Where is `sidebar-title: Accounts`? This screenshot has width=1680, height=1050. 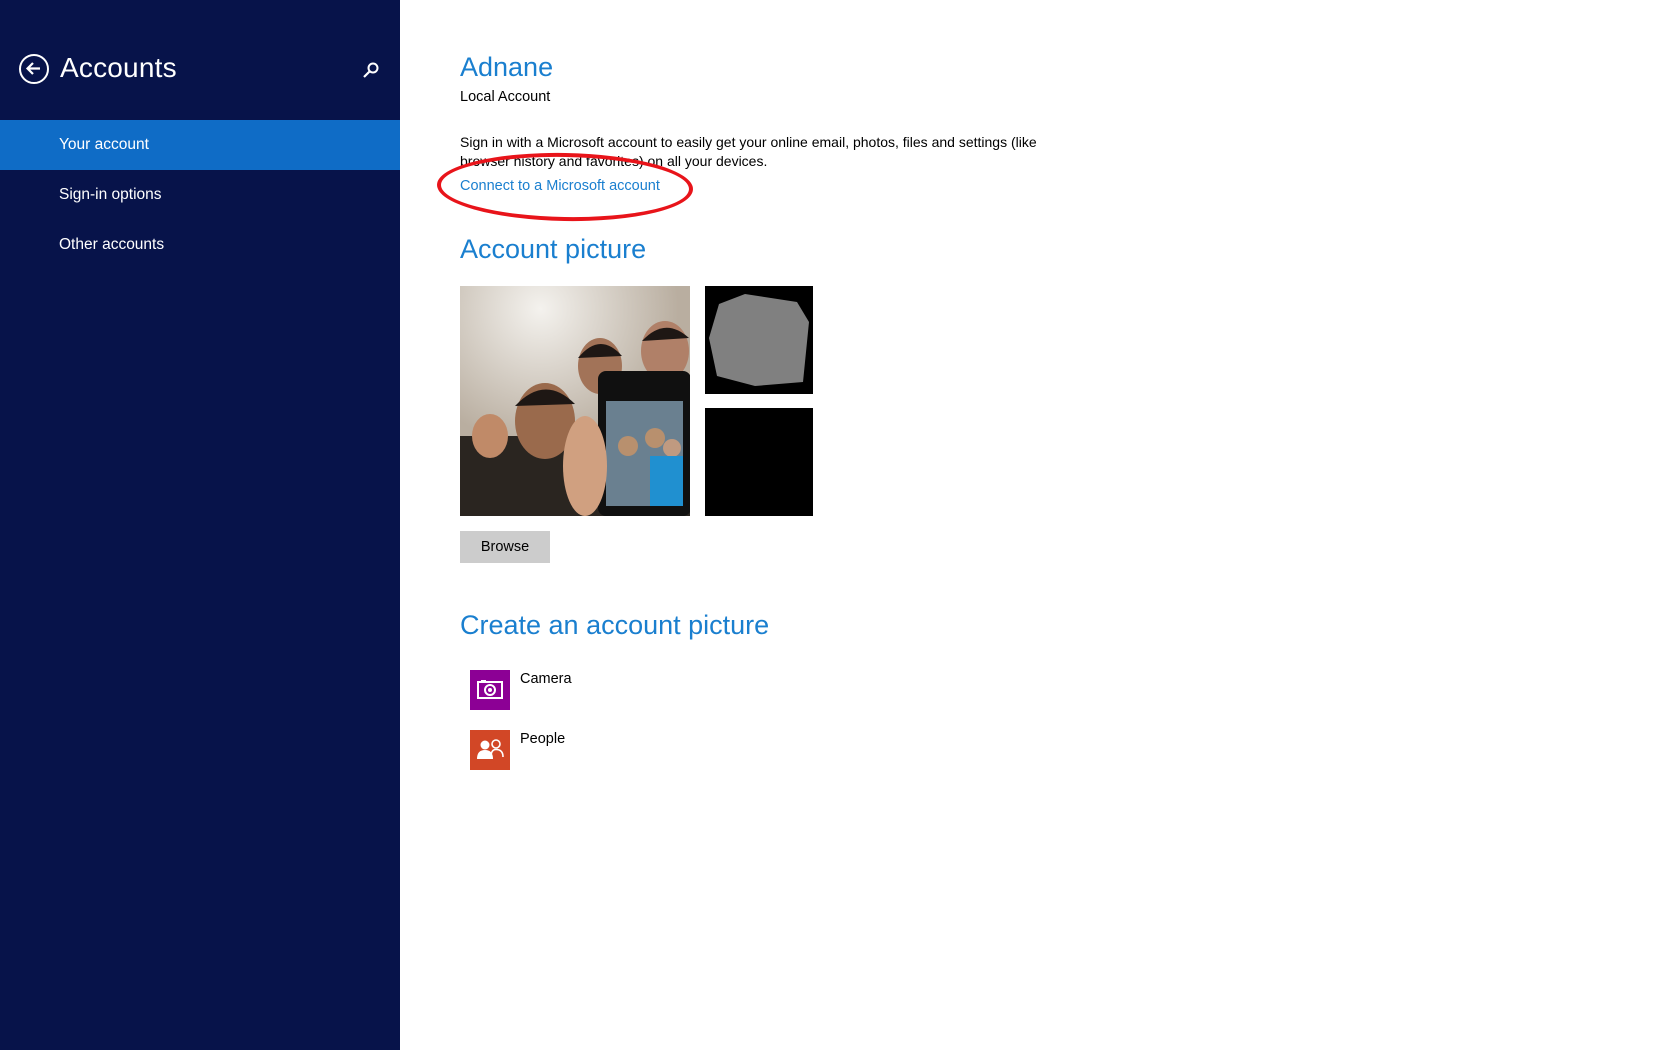
sidebar-title: Accounts is located at coordinates (118, 67).